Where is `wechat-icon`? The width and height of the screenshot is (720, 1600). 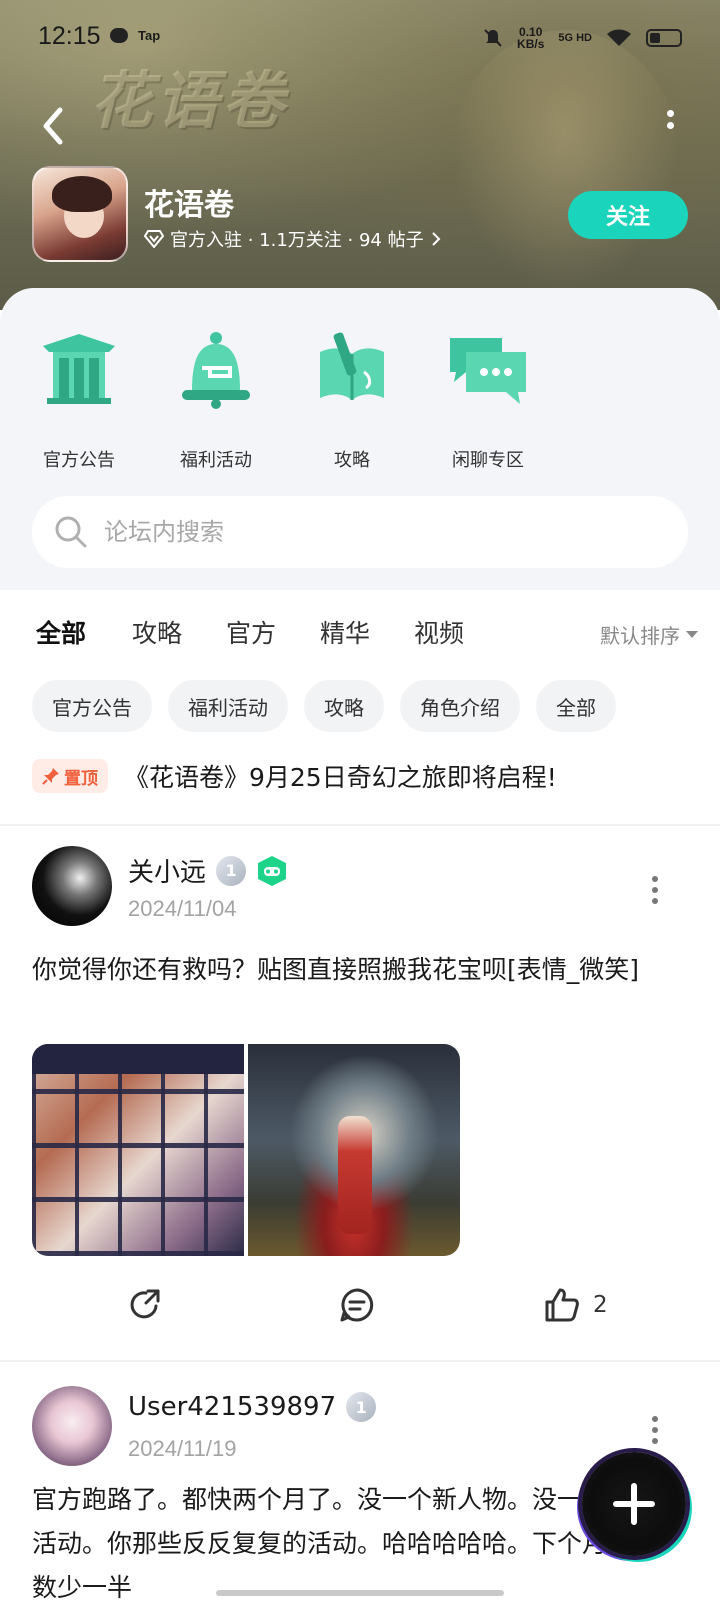
wechat-icon is located at coordinates (119, 35).